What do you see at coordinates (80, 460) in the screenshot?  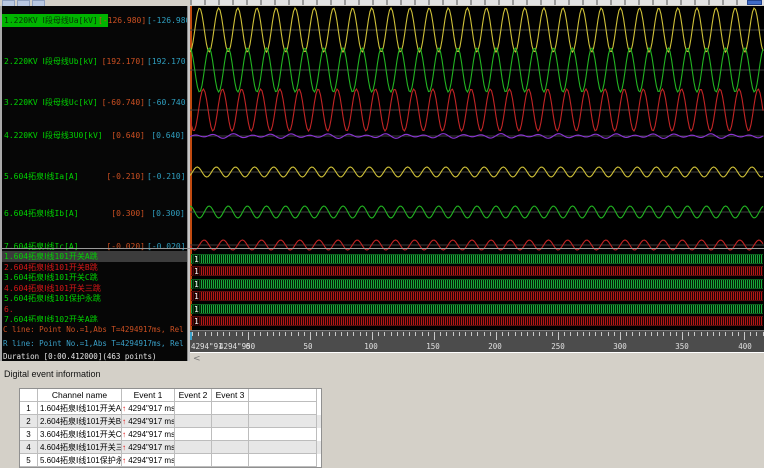 I see `event-channel-name: 5.604拓泉Ⅰ线101保护永跳` at bounding box center [80, 460].